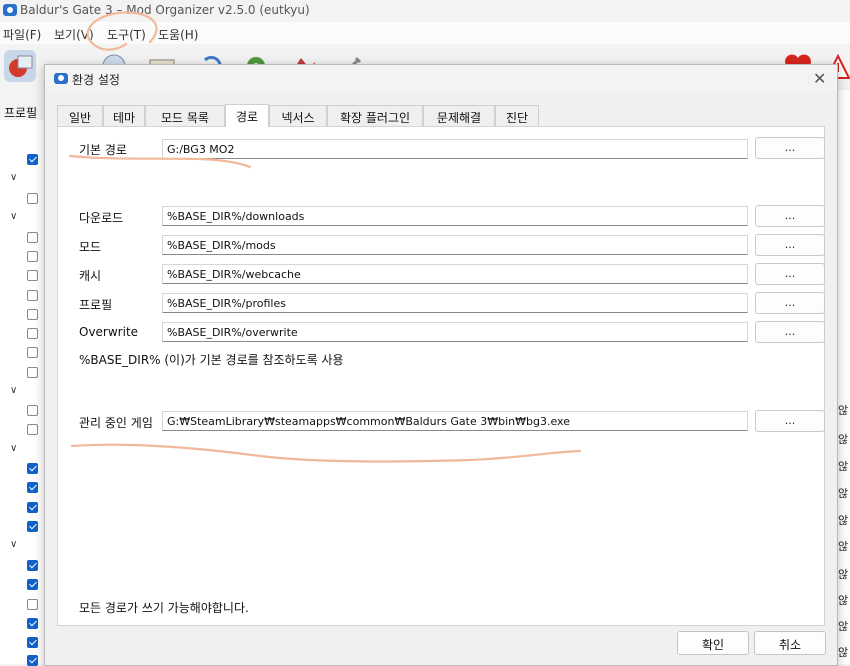 The width and height of the screenshot is (850, 666). What do you see at coordinates (74, 34) in the screenshot?
I see `menu-view: 보기(V)` at bounding box center [74, 34].